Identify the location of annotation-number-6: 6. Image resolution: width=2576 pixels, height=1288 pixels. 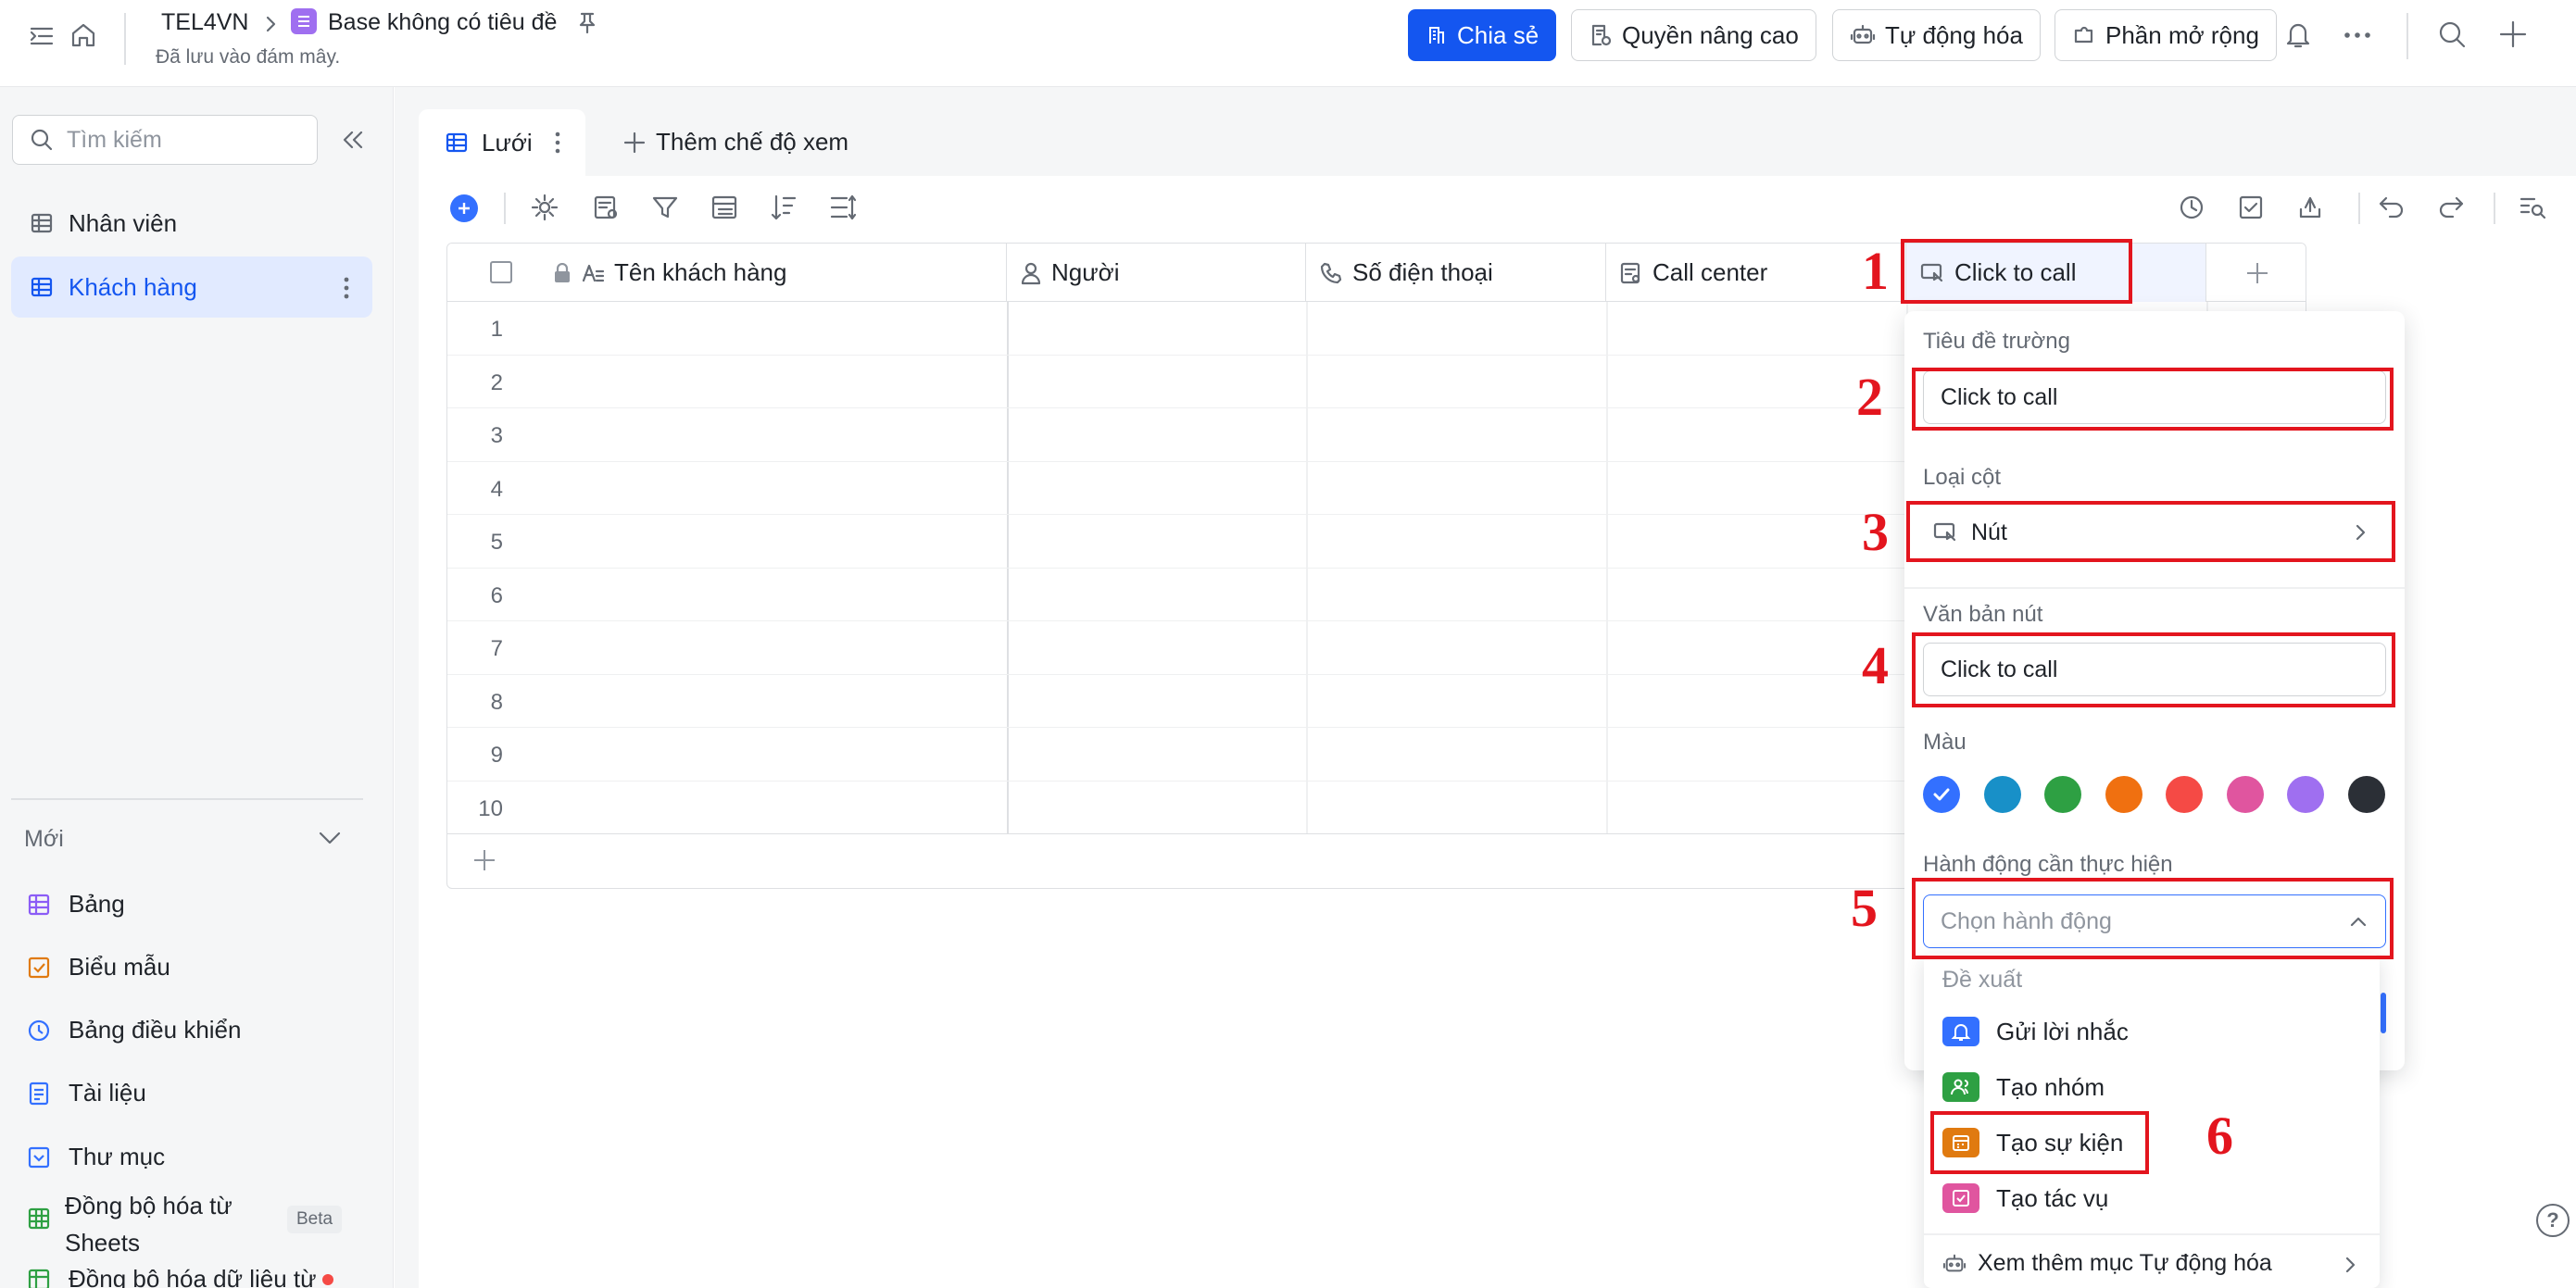
(2219, 1136).